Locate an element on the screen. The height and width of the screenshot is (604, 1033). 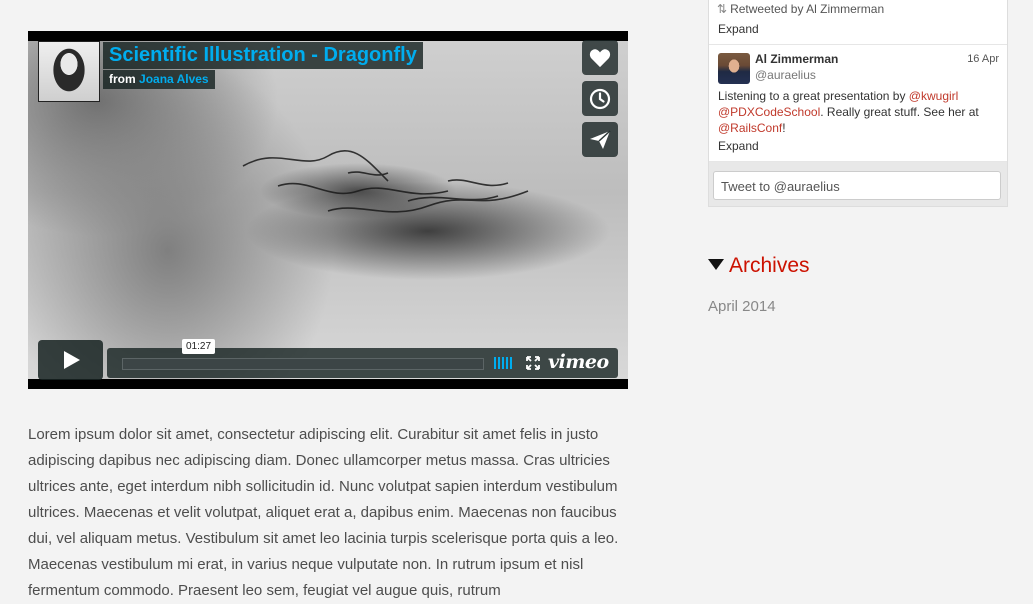
watch-later-button is located at coordinates (600, 98).